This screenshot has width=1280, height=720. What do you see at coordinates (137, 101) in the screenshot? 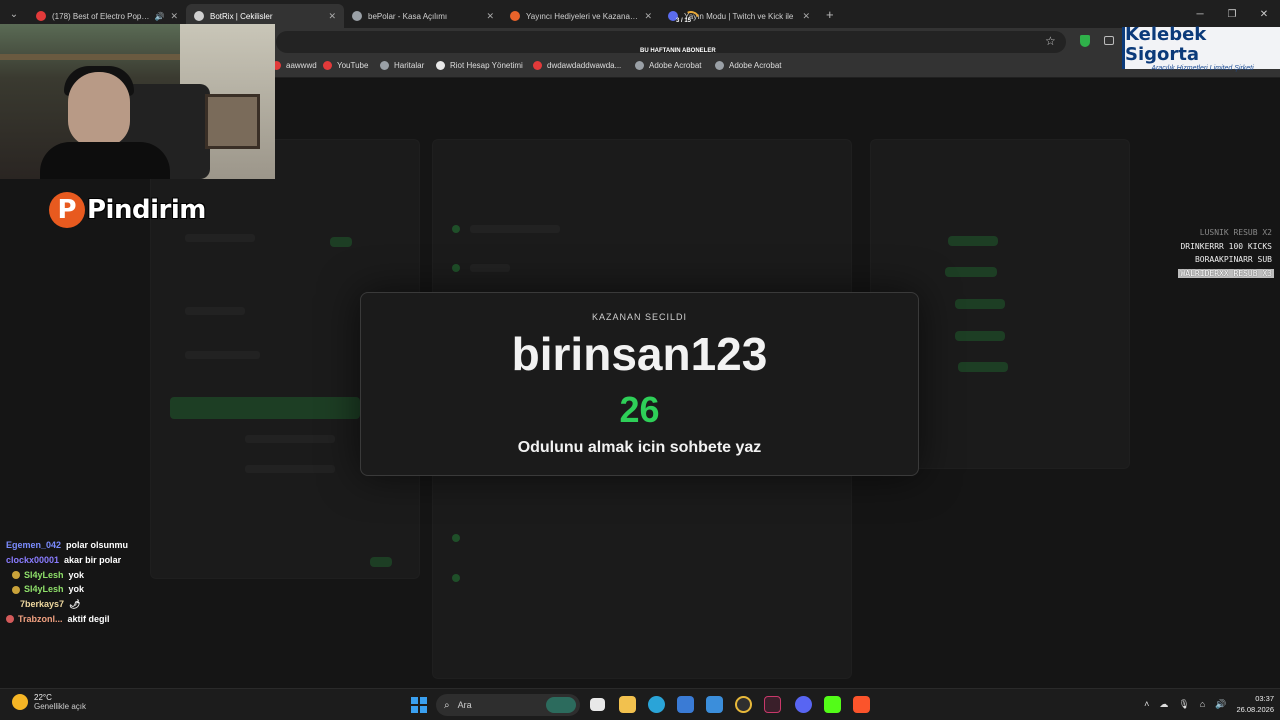
I see `webcam-feed` at bounding box center [137, 101].